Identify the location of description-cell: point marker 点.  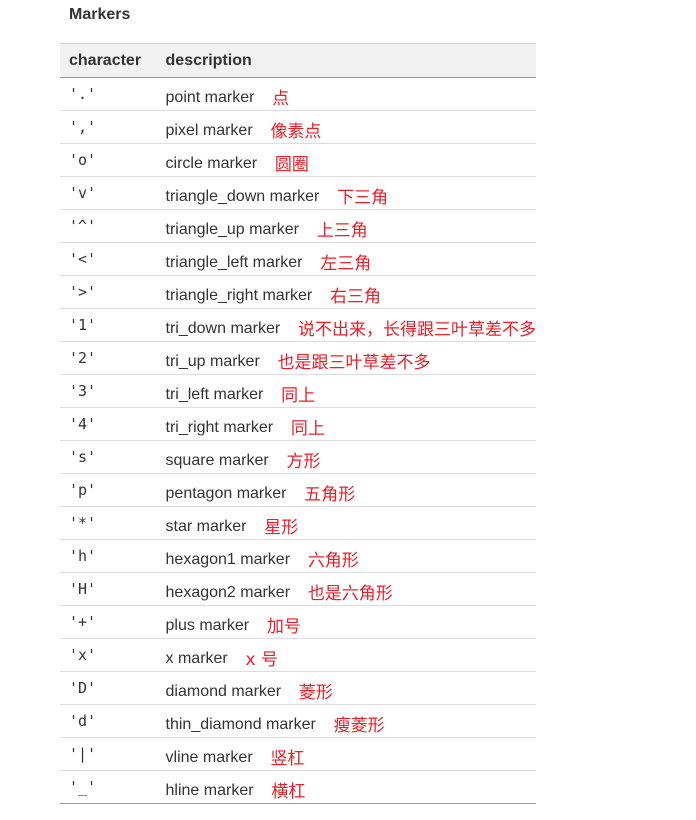
(350, 94).